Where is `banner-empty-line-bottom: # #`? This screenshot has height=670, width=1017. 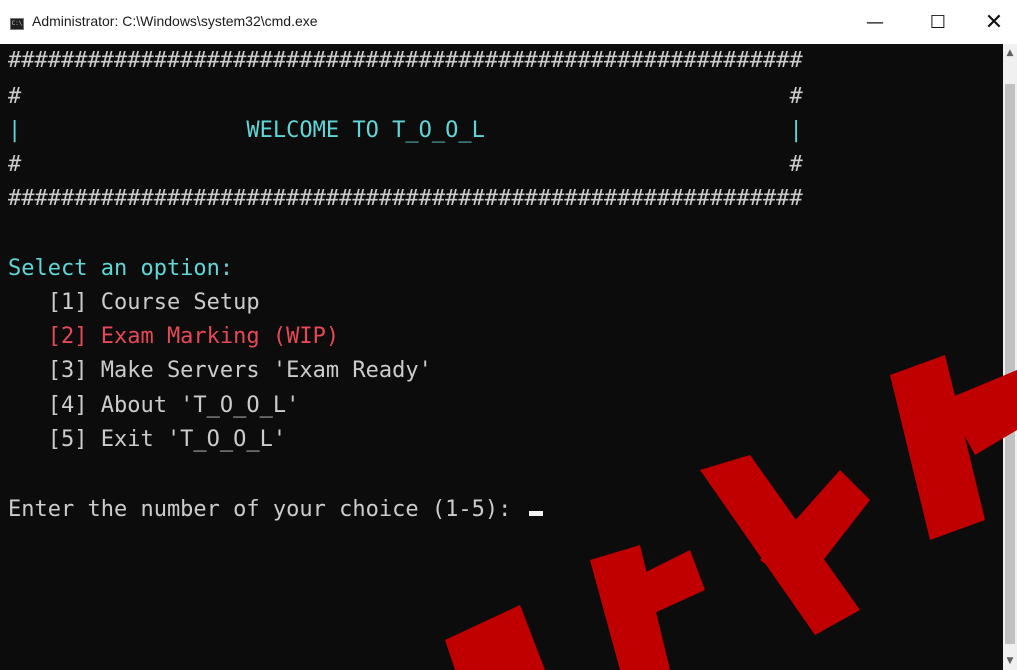 banner-empty-line-bottom: # # is located at coordinates (405, 164).